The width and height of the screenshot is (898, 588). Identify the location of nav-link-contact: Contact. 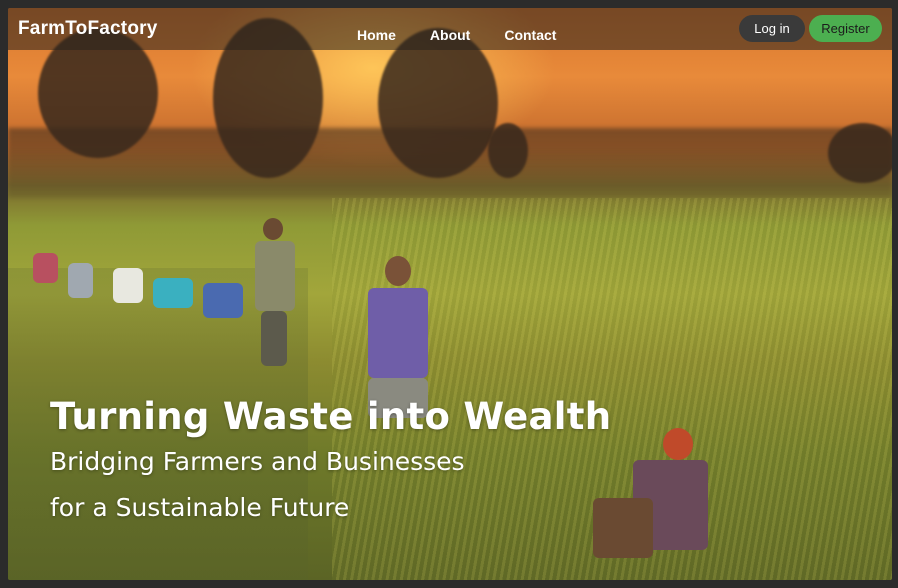
(530, 35).